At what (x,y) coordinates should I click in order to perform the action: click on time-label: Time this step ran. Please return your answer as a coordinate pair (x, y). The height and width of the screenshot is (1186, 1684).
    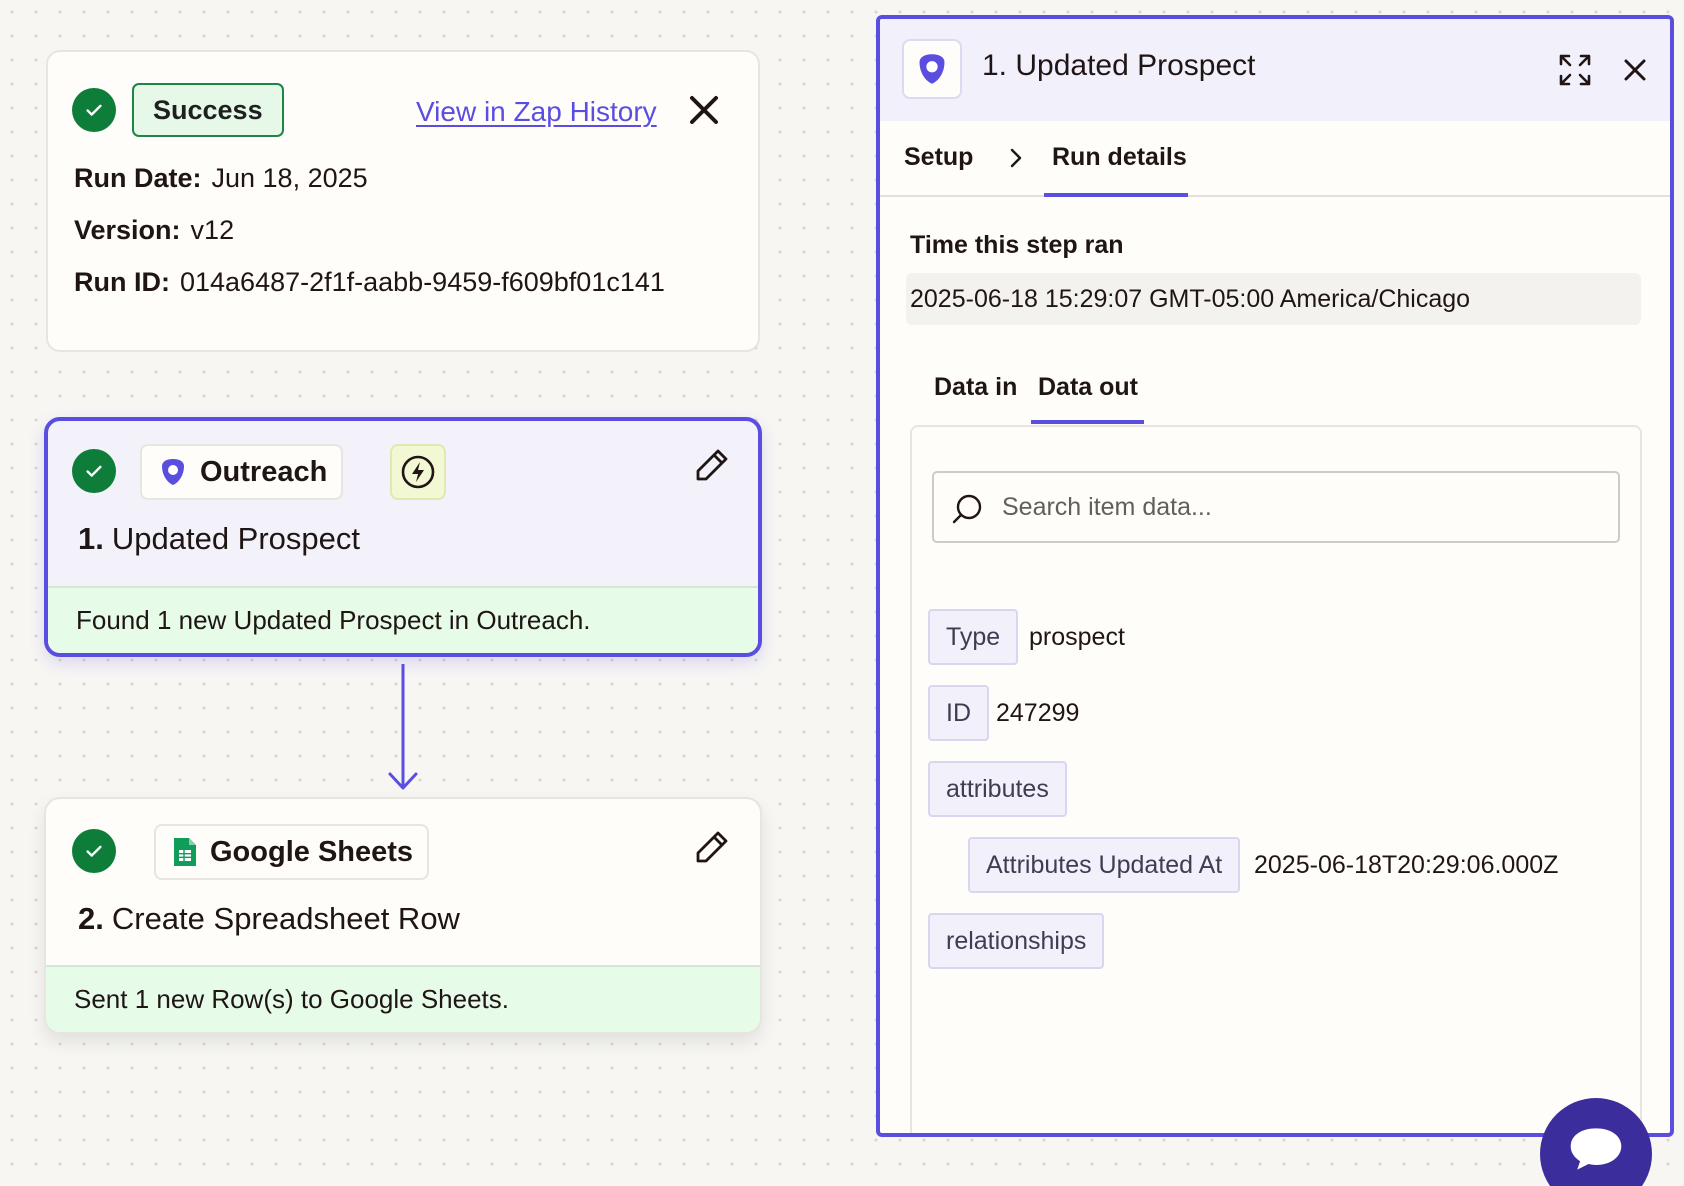
    Looking at the image, I should click on (1017, 245).